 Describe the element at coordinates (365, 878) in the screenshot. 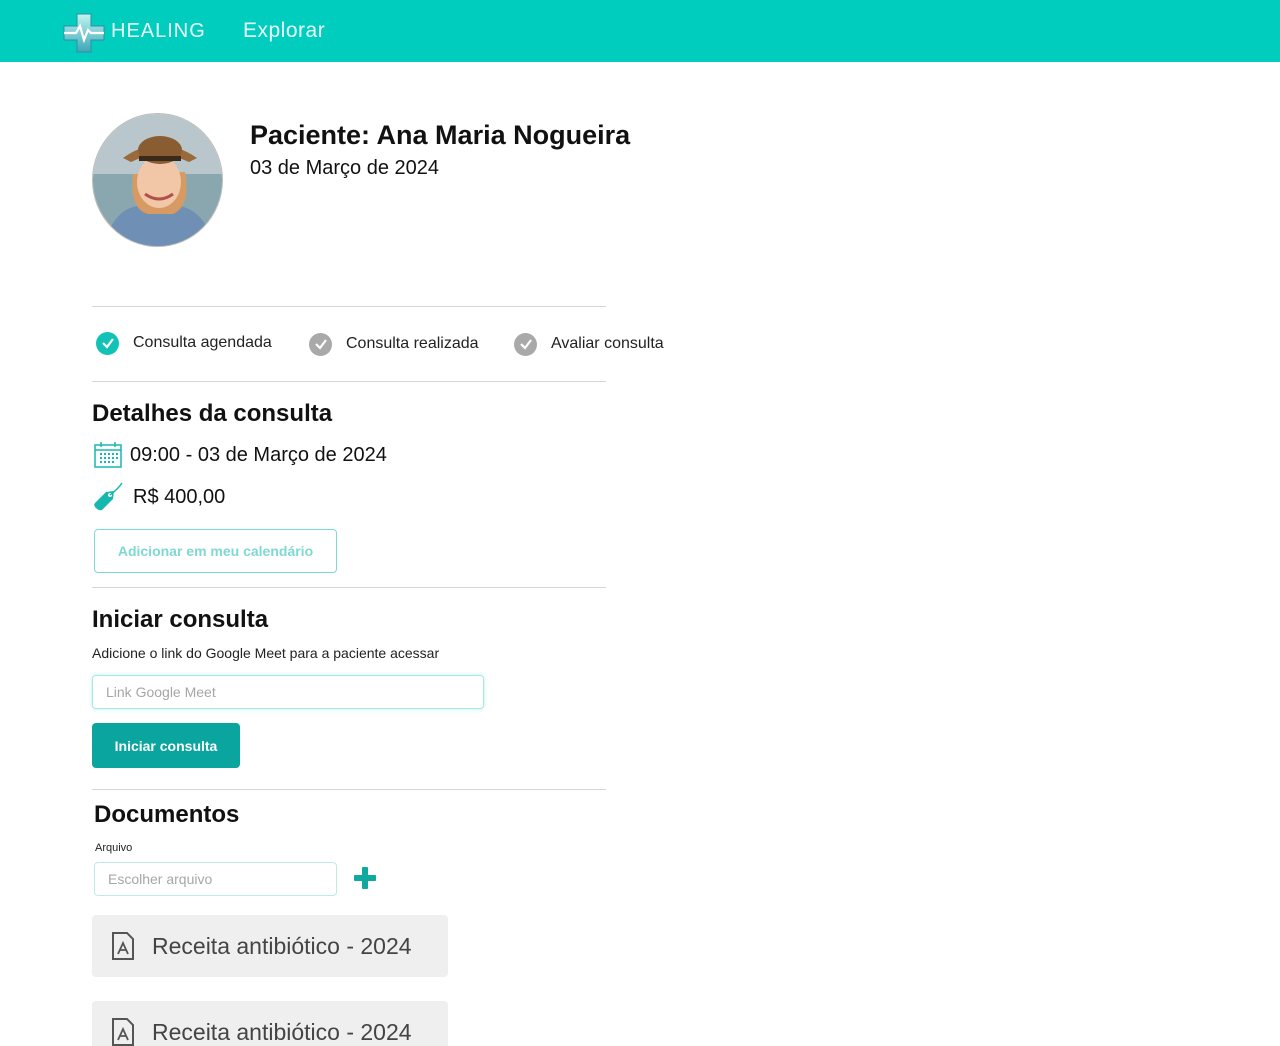

I see `add-document-plus-icon` at that location.